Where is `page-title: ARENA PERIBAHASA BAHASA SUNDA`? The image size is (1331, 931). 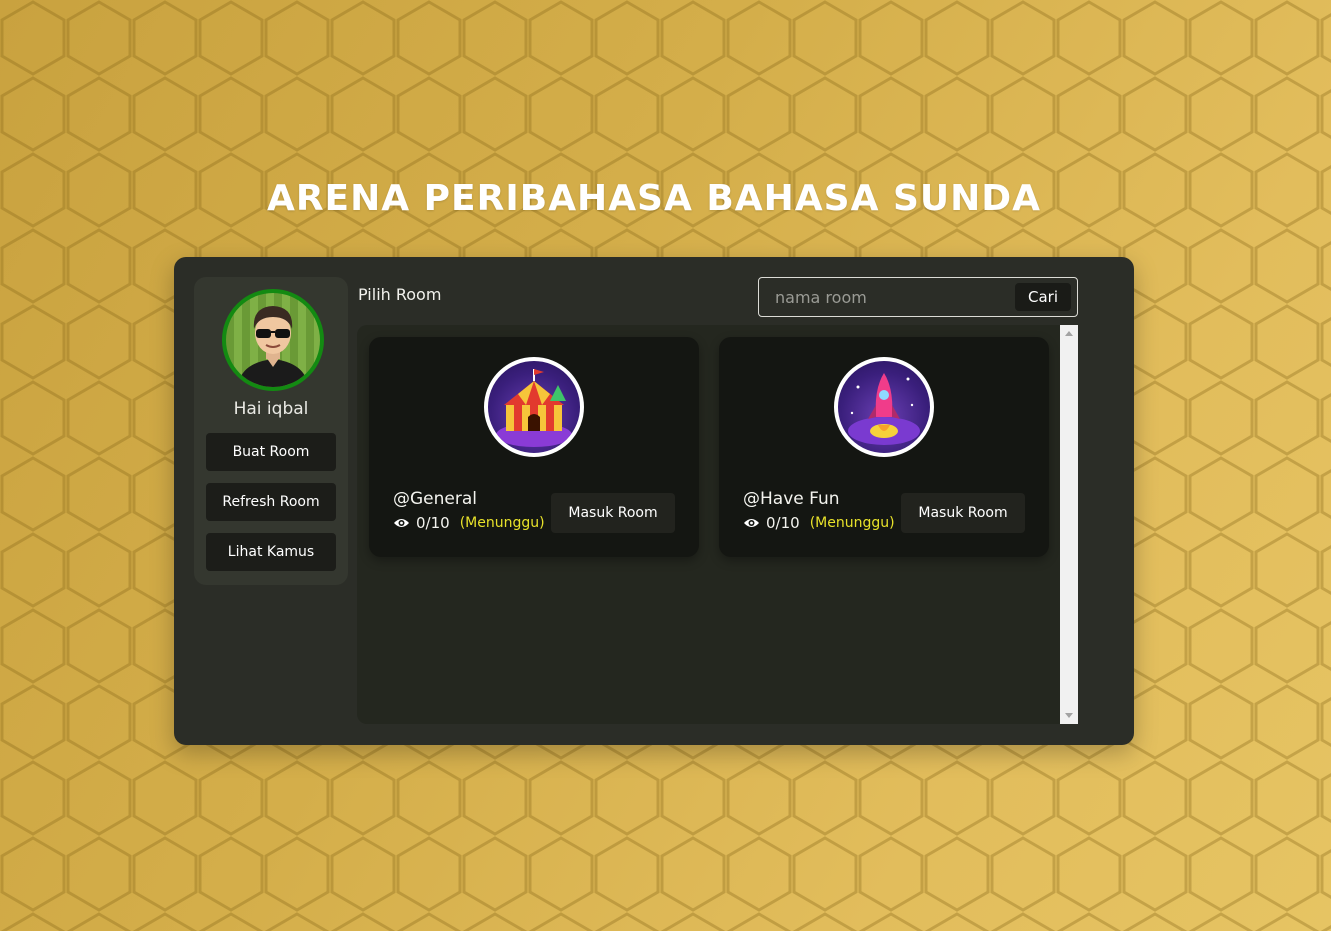 page-title: ARENA PERIBAHASA BAHASA SUNDA is located at coordinates (654, 198).